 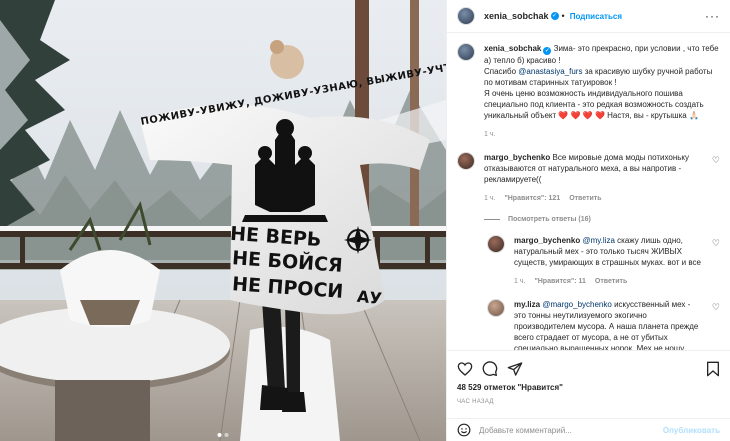 What do you see at coordinates (466, 161) in the screenshot?
I see `commenter-avatar` at bounding box center [466, 161].